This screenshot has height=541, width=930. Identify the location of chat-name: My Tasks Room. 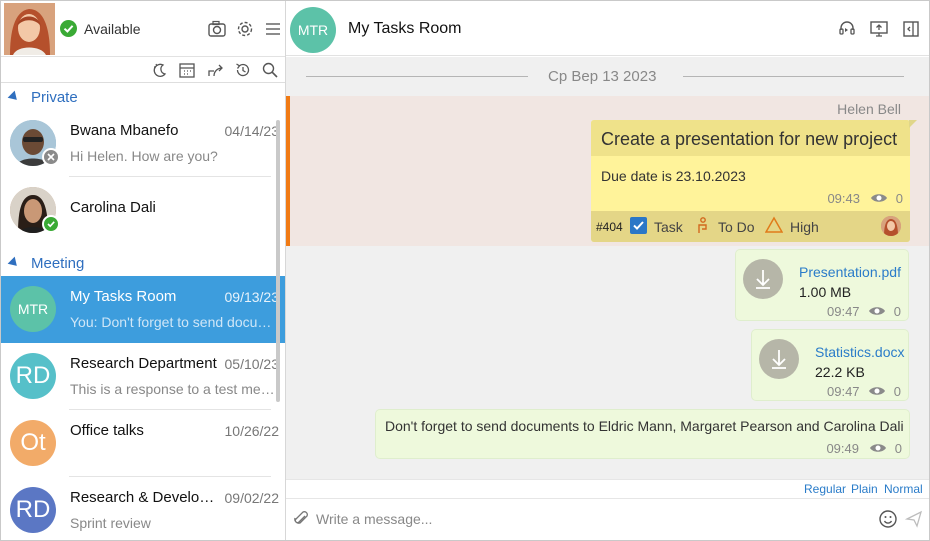
(123, 296).